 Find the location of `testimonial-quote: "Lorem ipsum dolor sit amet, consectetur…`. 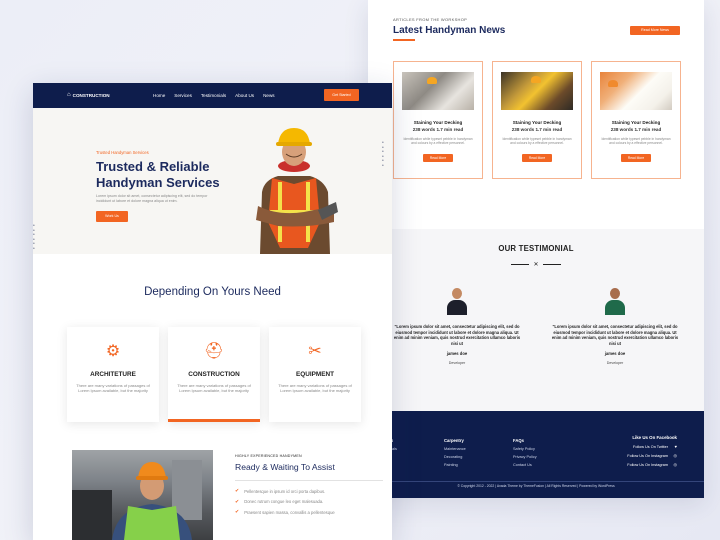

testimonial-quote: "Lorem ipsum dolor sit amet, consectetur… is located at coordinates (615, 335).